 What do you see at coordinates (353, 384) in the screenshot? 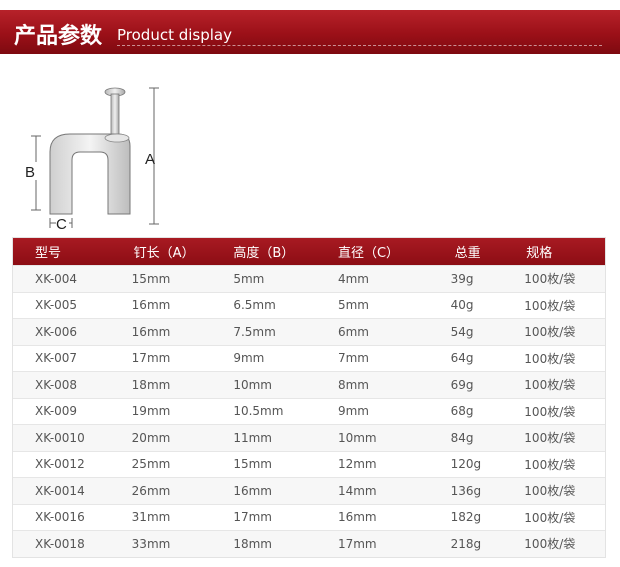
I see `cell-diameter: 8mm` at bounding box center [353, 384].